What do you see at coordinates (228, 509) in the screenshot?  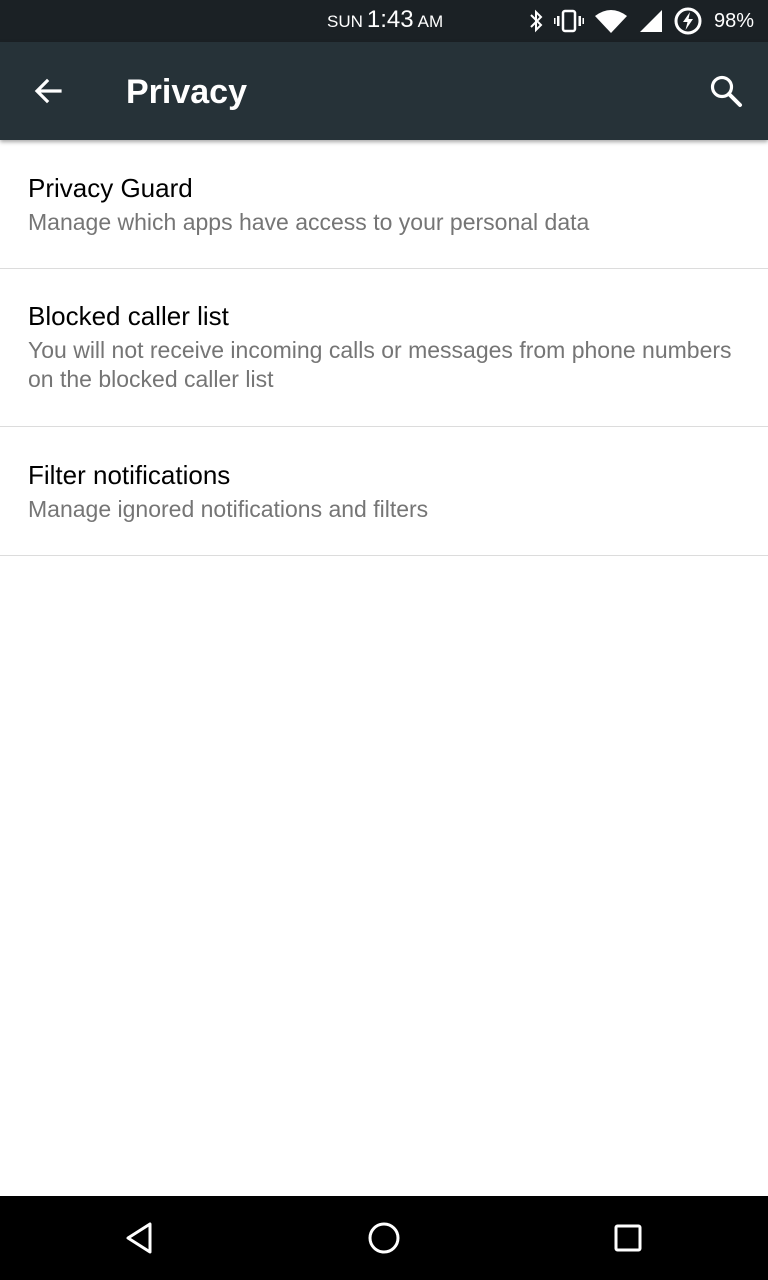 I see `item-summary: Manage ignored notifications and filters` at bounding box center [228, 509].